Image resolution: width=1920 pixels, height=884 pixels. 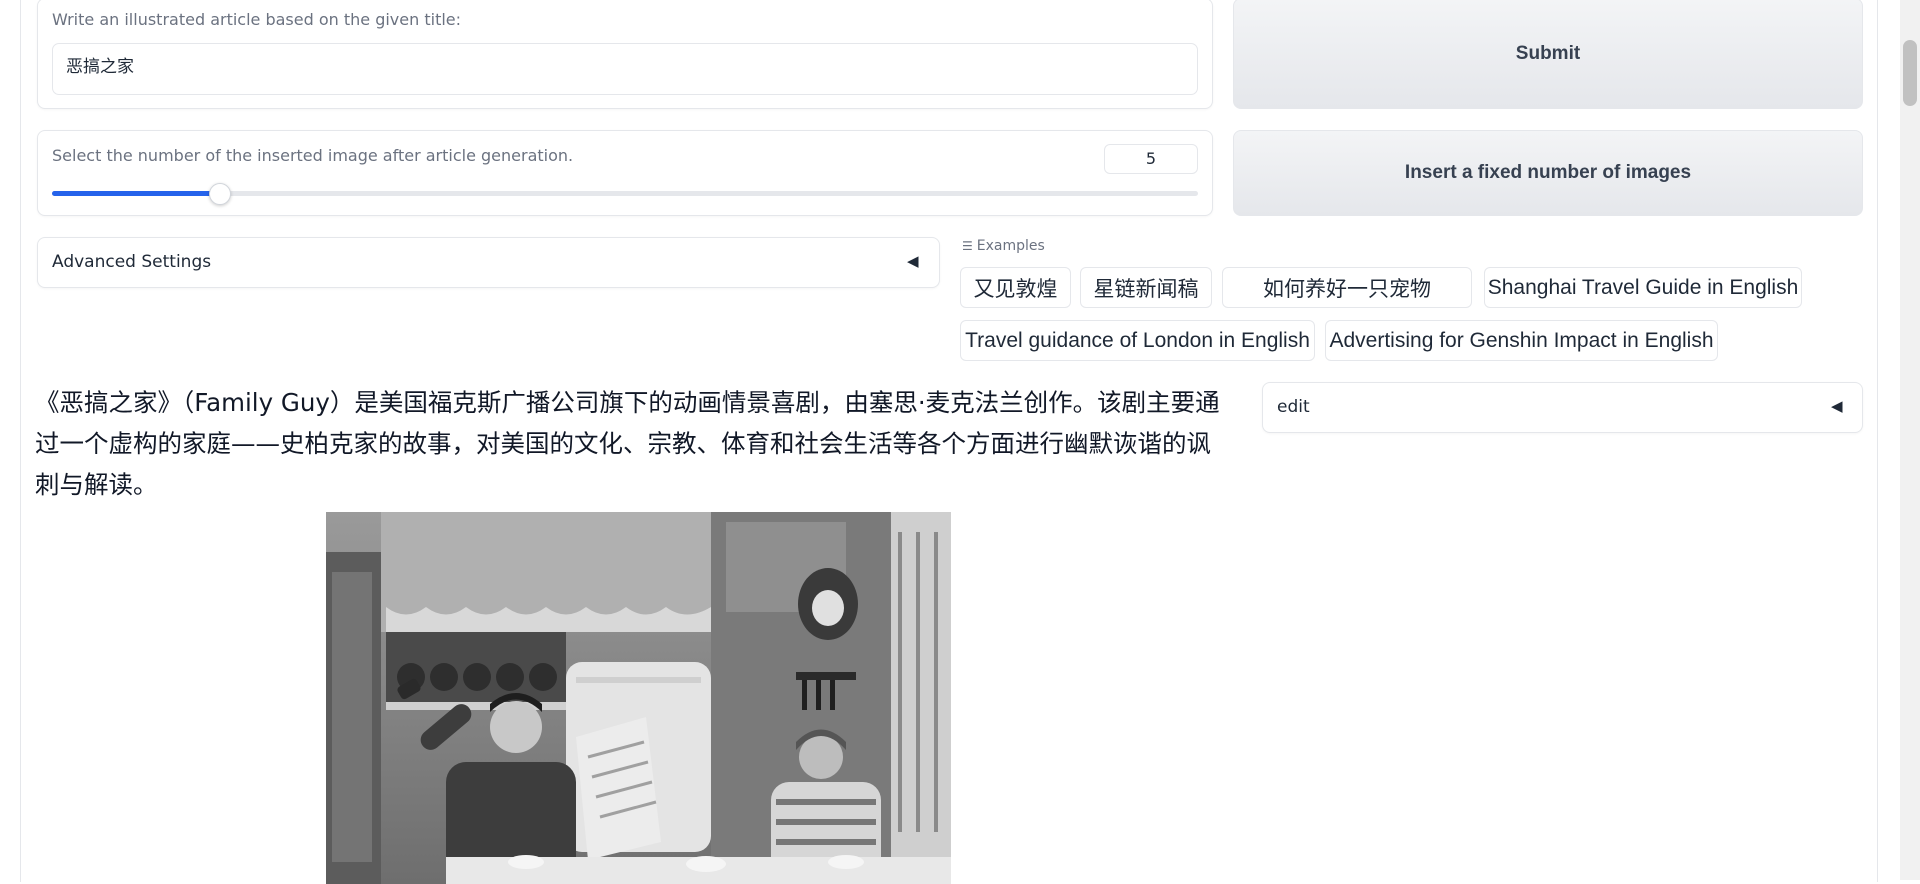 What do you see at coordinates (1347, 287) in the screenshot?
I see `example-item: 如何养好一只宠物` at bounding box center [1347, 287].